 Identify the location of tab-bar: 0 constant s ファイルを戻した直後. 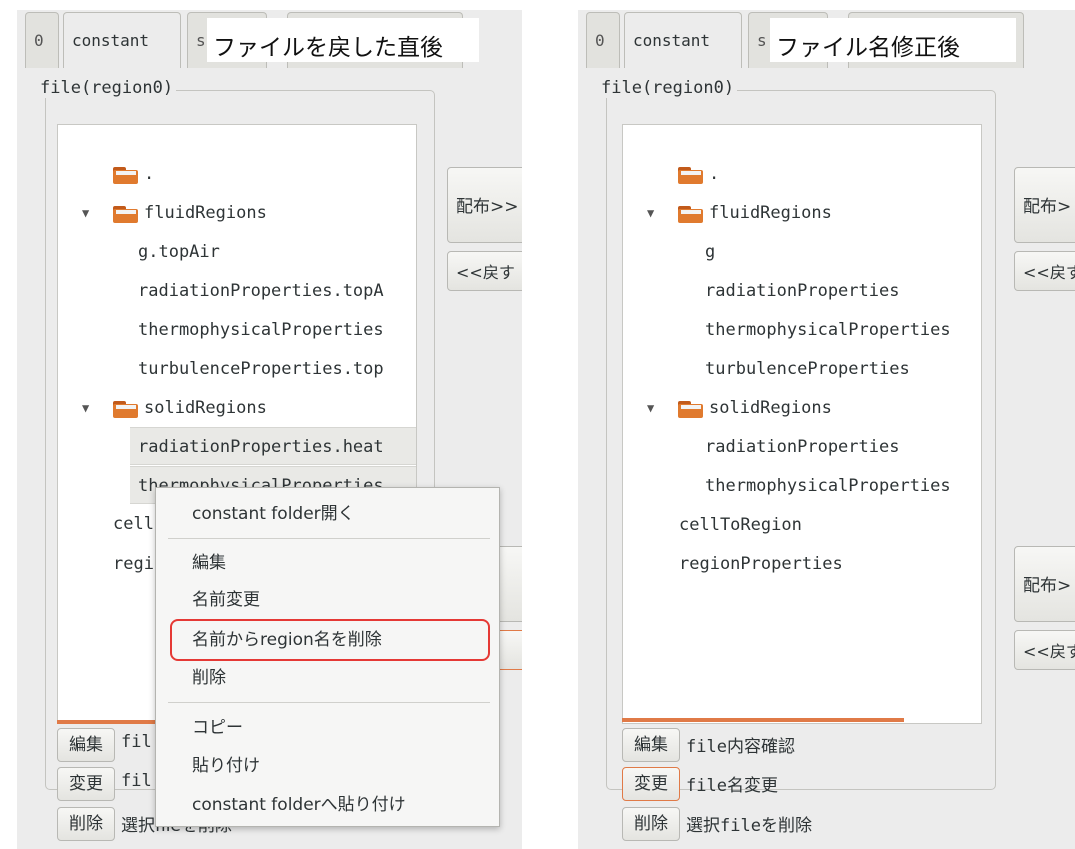
(269, 39).